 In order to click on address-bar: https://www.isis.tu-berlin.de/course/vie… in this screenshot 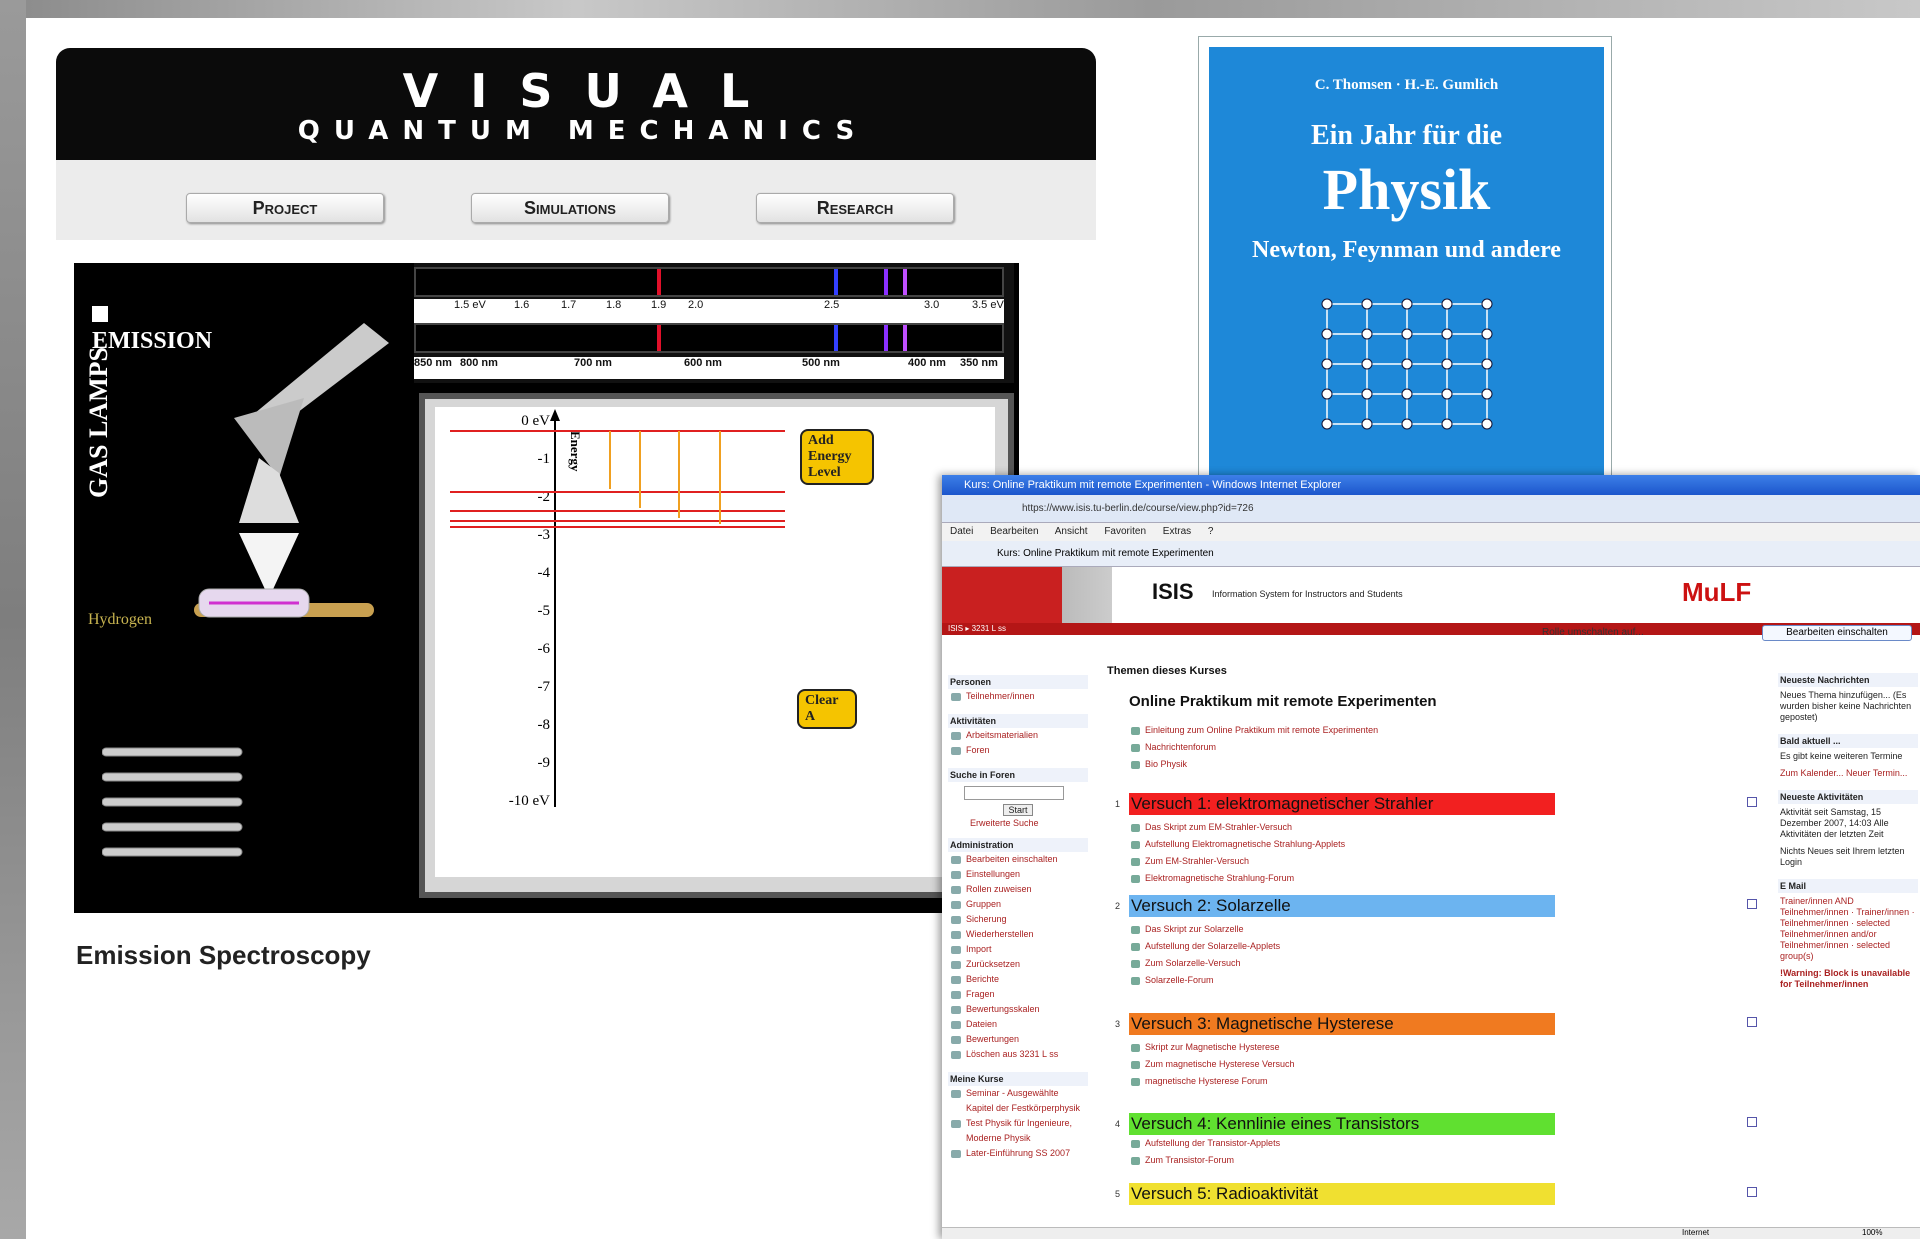, I will do `click(1431, 509)`.